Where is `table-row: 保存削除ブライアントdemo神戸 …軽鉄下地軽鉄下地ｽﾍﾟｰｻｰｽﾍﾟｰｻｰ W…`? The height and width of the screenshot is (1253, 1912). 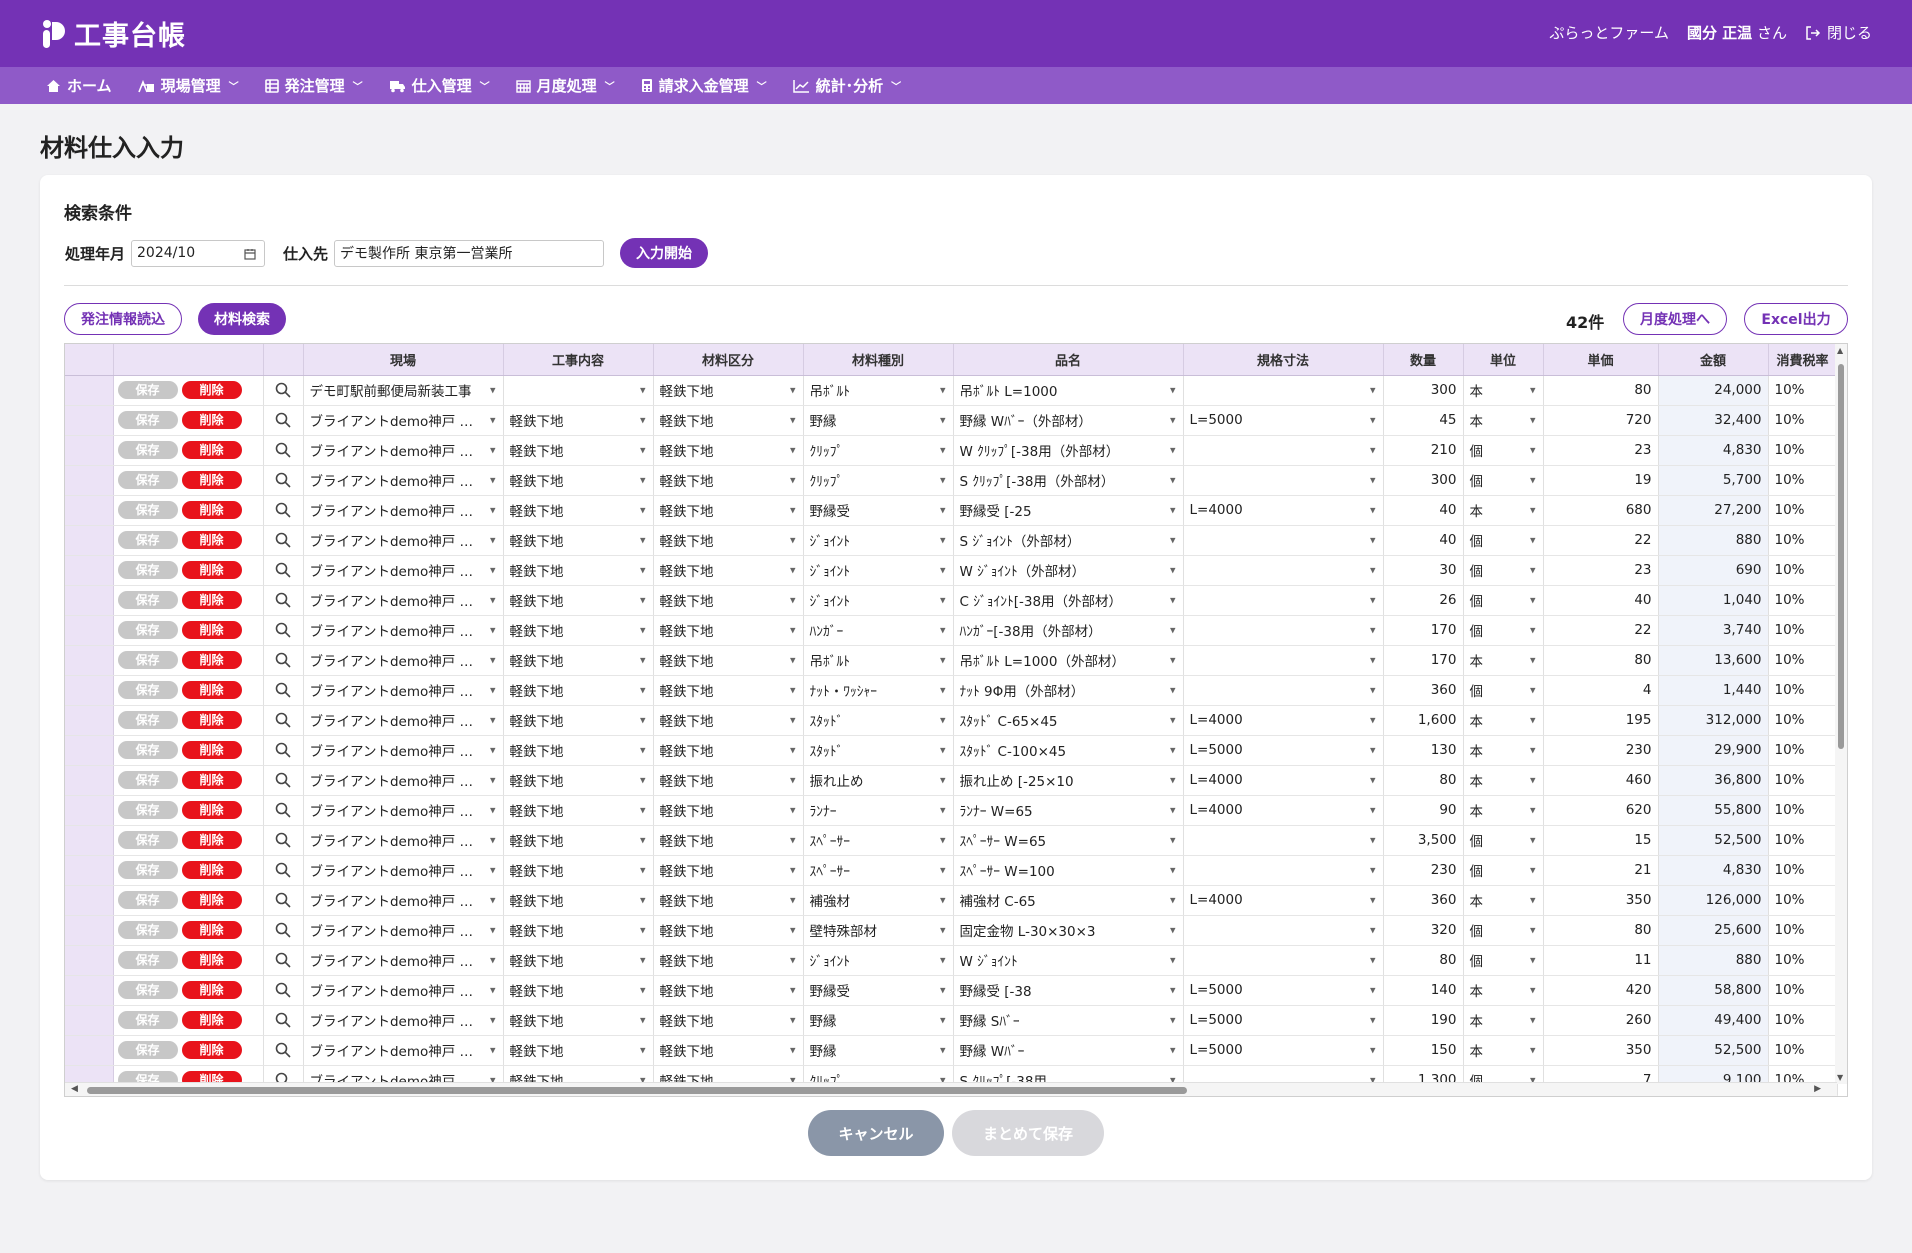 table-row: 保存削除ブライアントdemo神戸 …軽鉄下地軽鉄下地ｽﾍﾟｰｻｰｽﾍﾟｰｻｰ W… is located at coordinates (951, 840).